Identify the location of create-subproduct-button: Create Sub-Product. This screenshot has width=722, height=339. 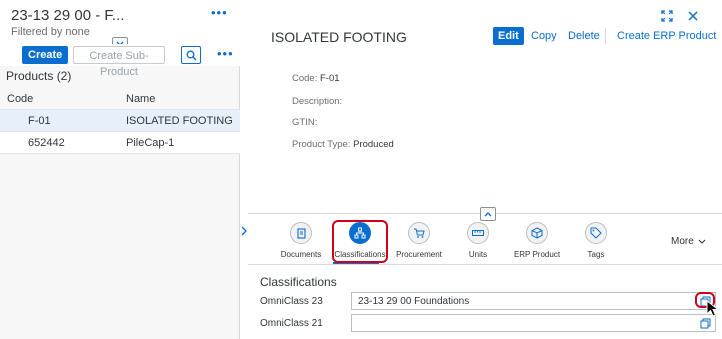
(119, 62).